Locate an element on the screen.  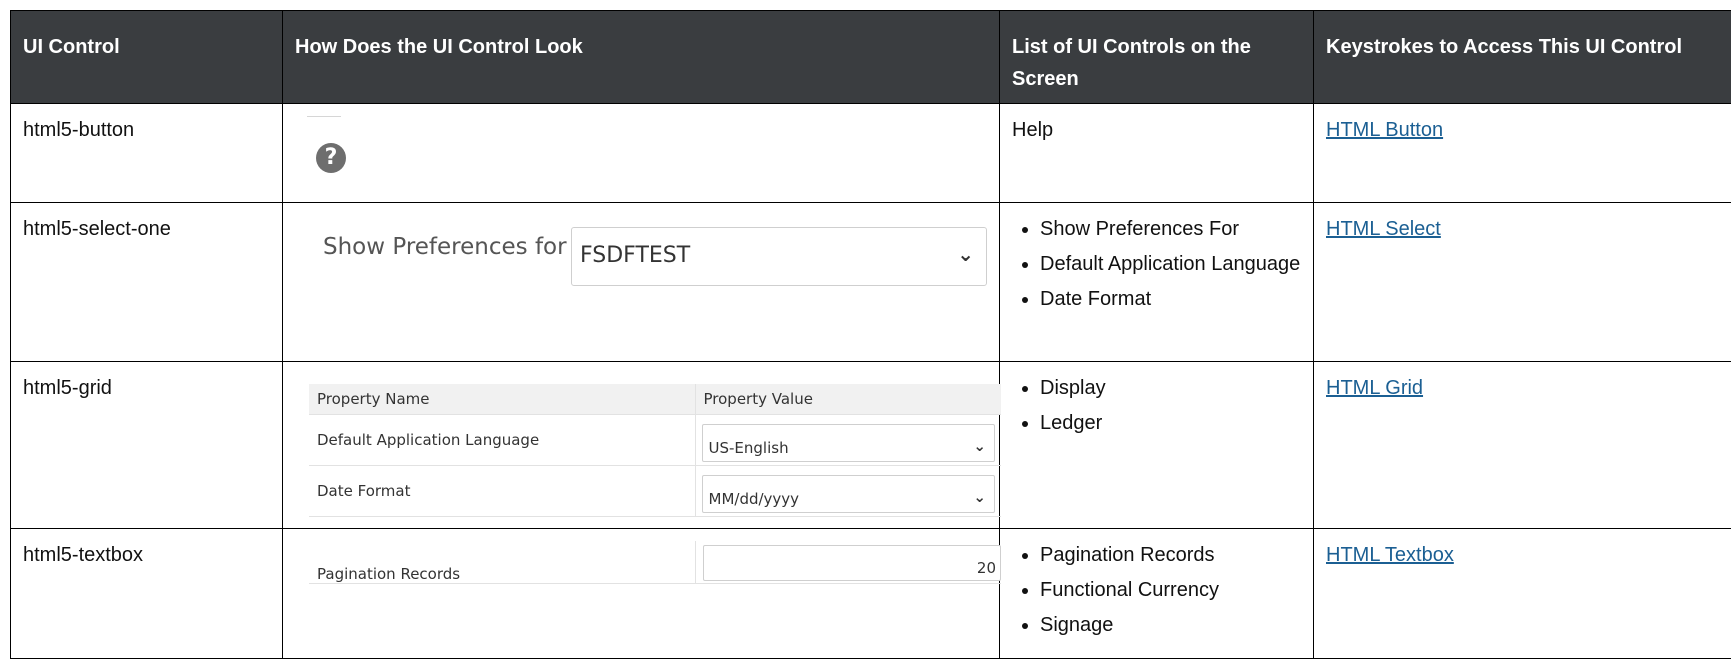
select-value: US-English is located at coordinates (748, 448).